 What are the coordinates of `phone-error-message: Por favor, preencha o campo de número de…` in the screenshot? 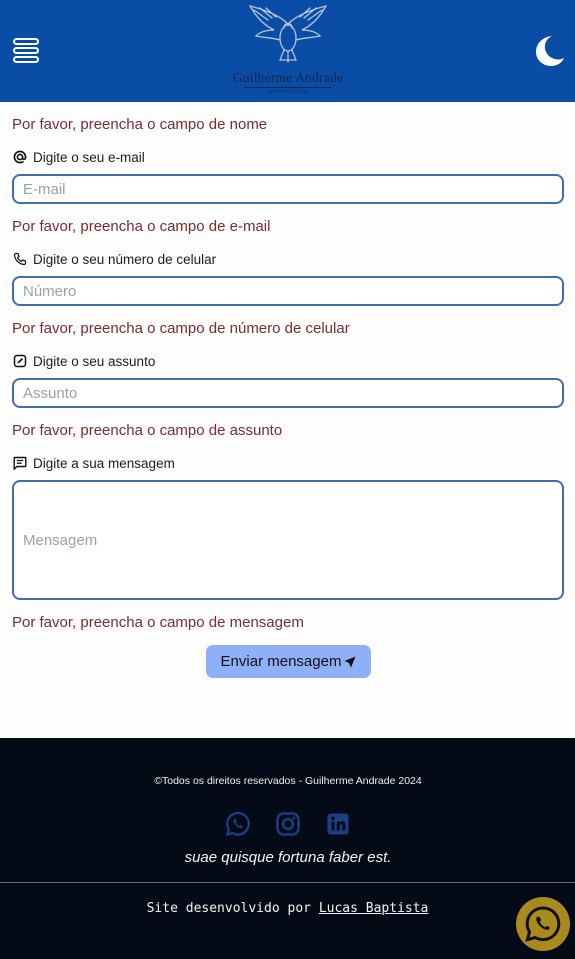 It's located at (181, 328).